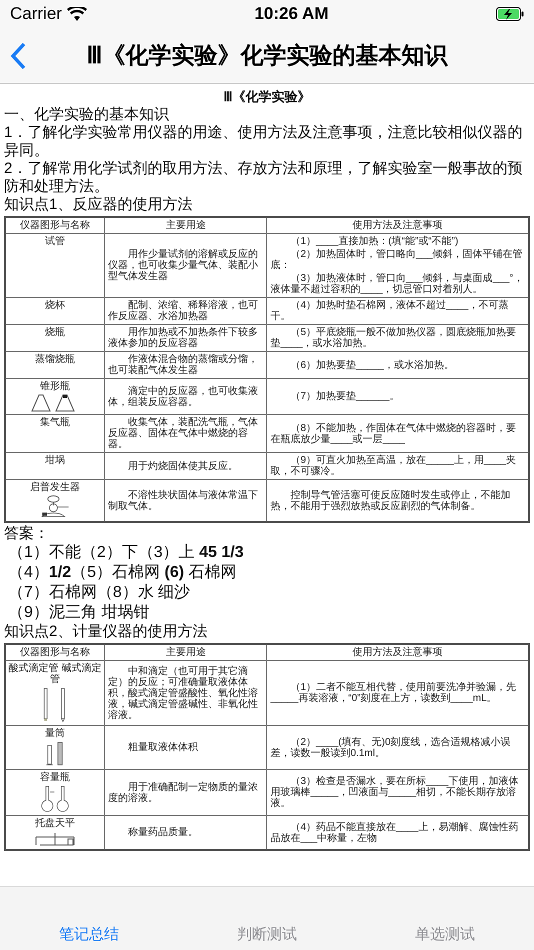  I want to click on table-cell: 用于灼烧固体使其反应。, so click(185, 466).